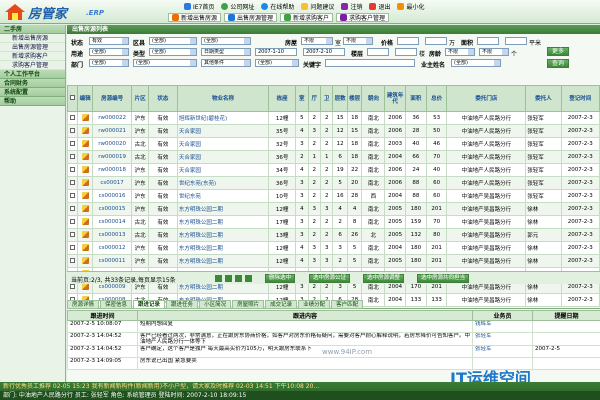 This screenshot has height=400, width=600. I want to click on column-header, so click(72, 98).